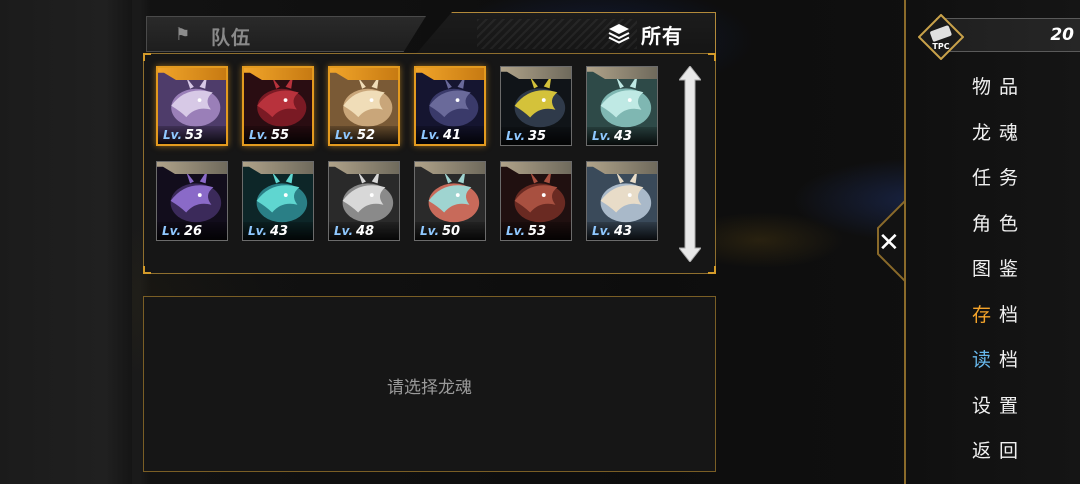 This screenshot has width=1080, height=484. I want to click on left-backdrop, so click(66, 242).